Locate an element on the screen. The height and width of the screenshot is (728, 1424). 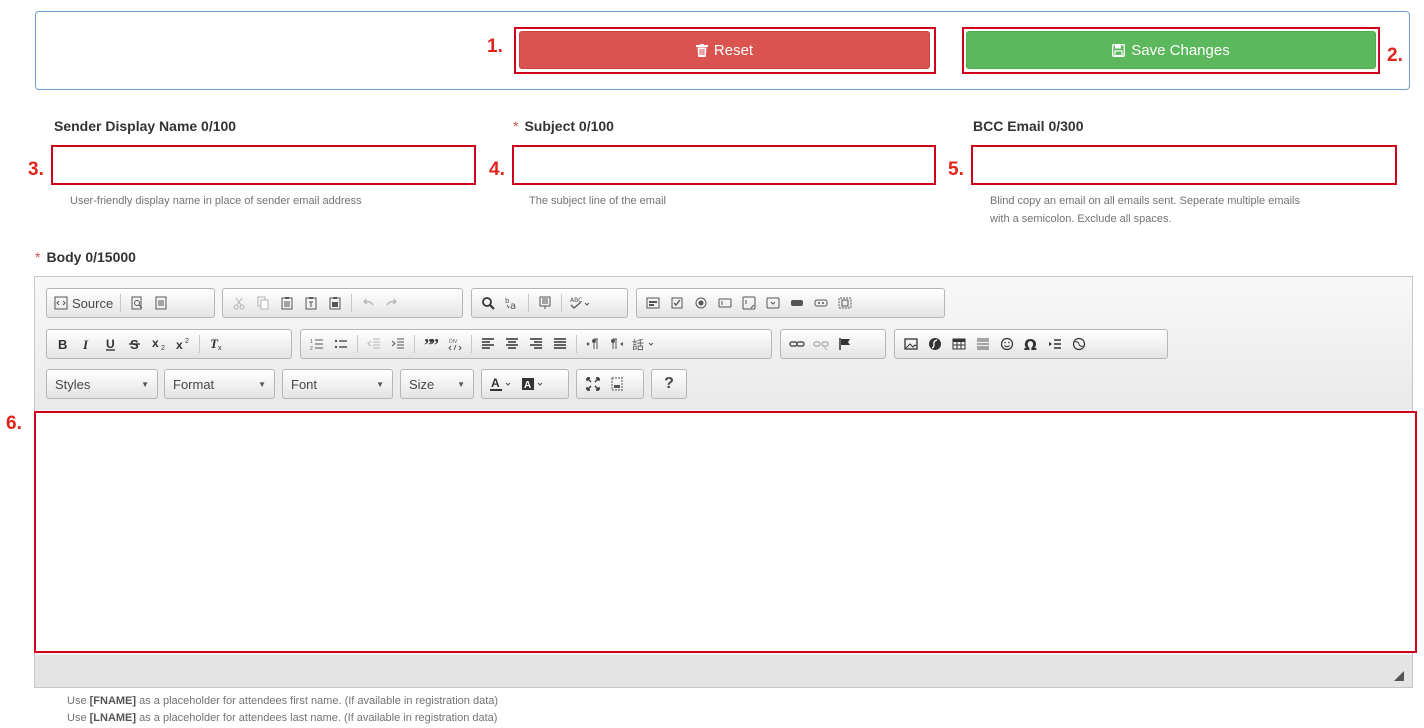
select-button is located at coordinates (773, 303).